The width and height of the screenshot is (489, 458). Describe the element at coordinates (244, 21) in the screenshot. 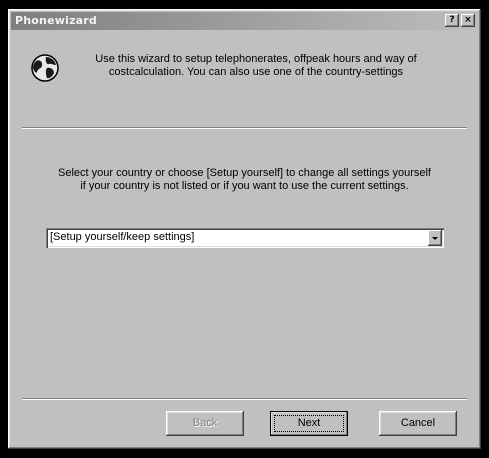

I see `title-bar: Phonewizard ? ×` at that location.